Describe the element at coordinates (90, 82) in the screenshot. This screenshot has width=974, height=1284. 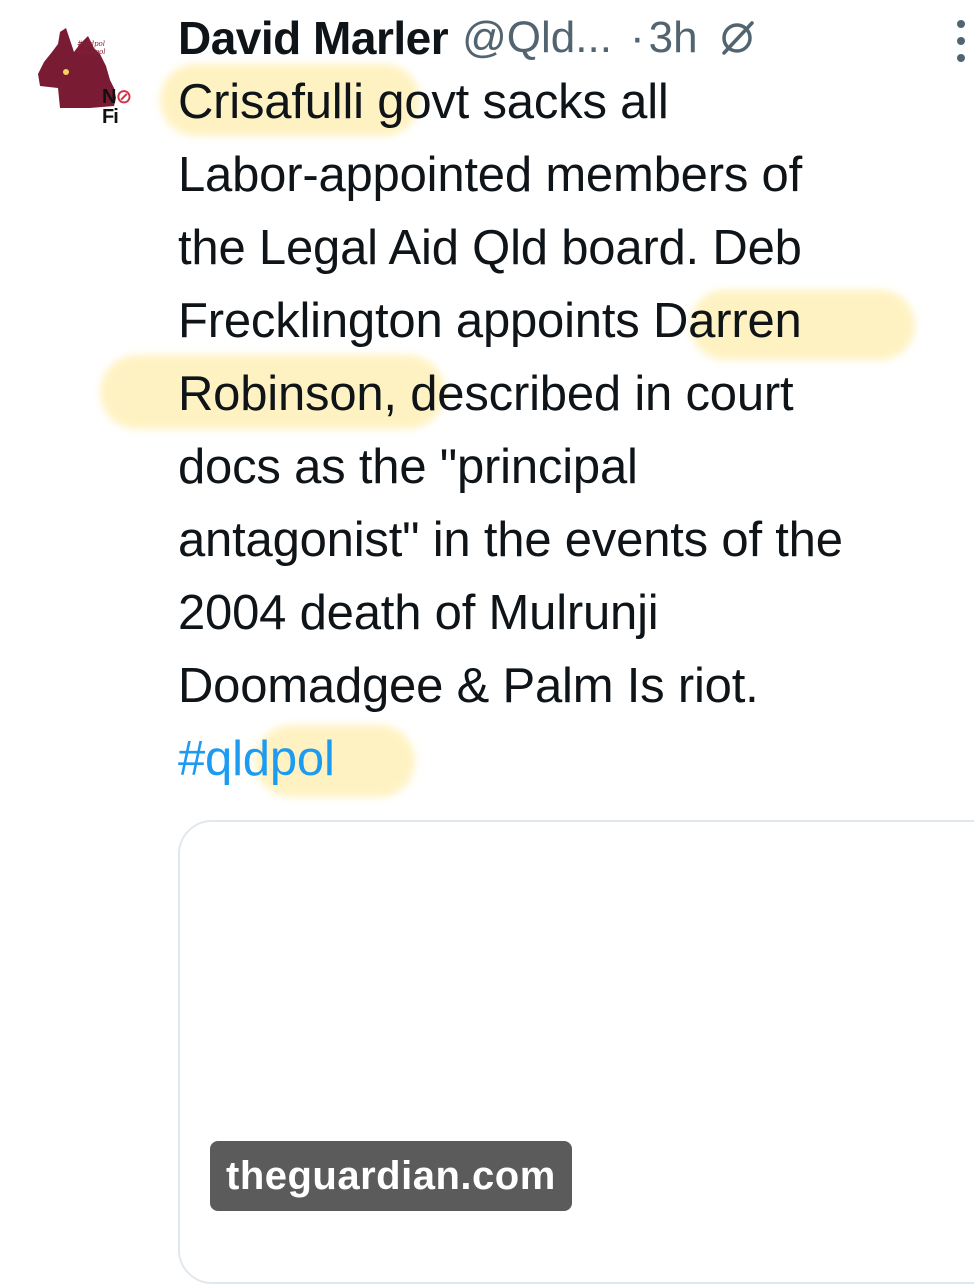
I see `avatar: #qldpol #auspol N⊘ Fi` at that location.